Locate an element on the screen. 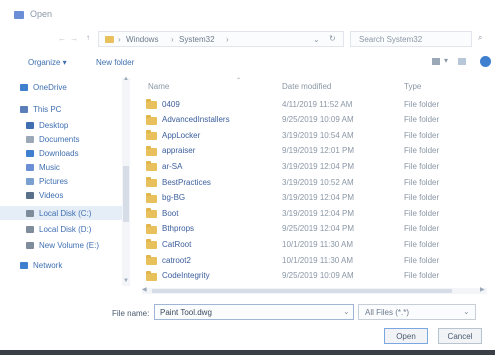  search-input: Search System32 is located at coordinates (390, 39).